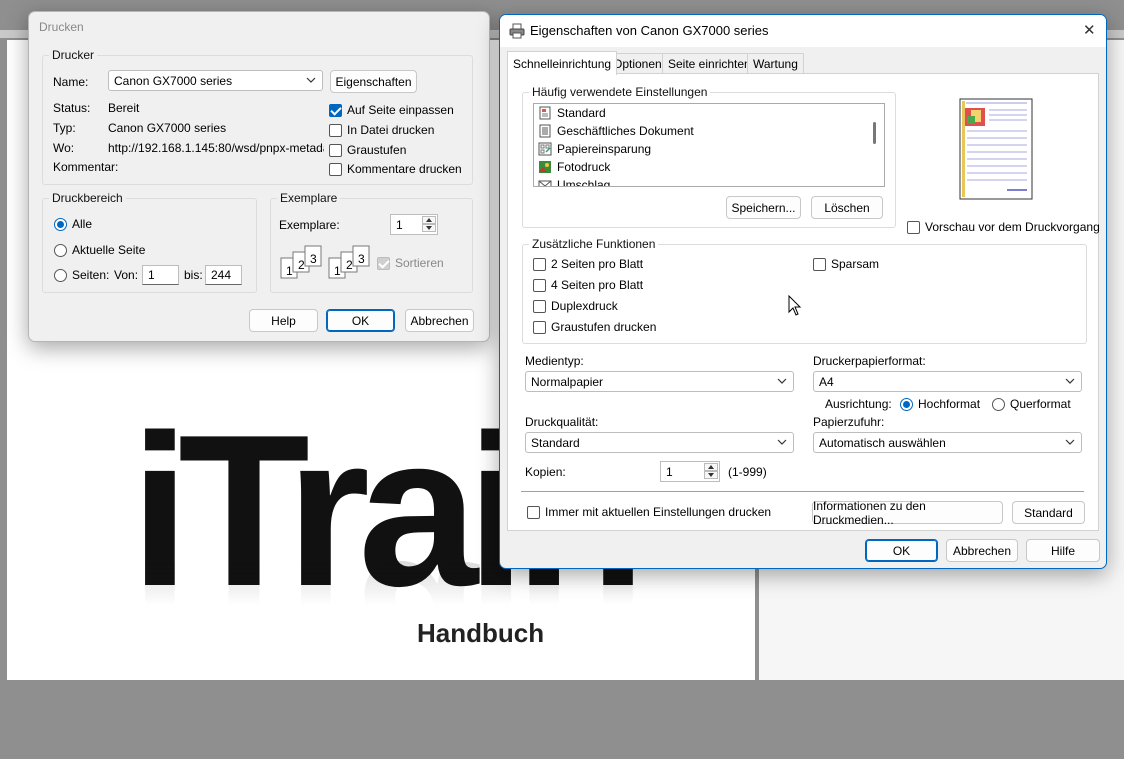  I want to click on portrait-radio: Hochformat, so click(940, 404).